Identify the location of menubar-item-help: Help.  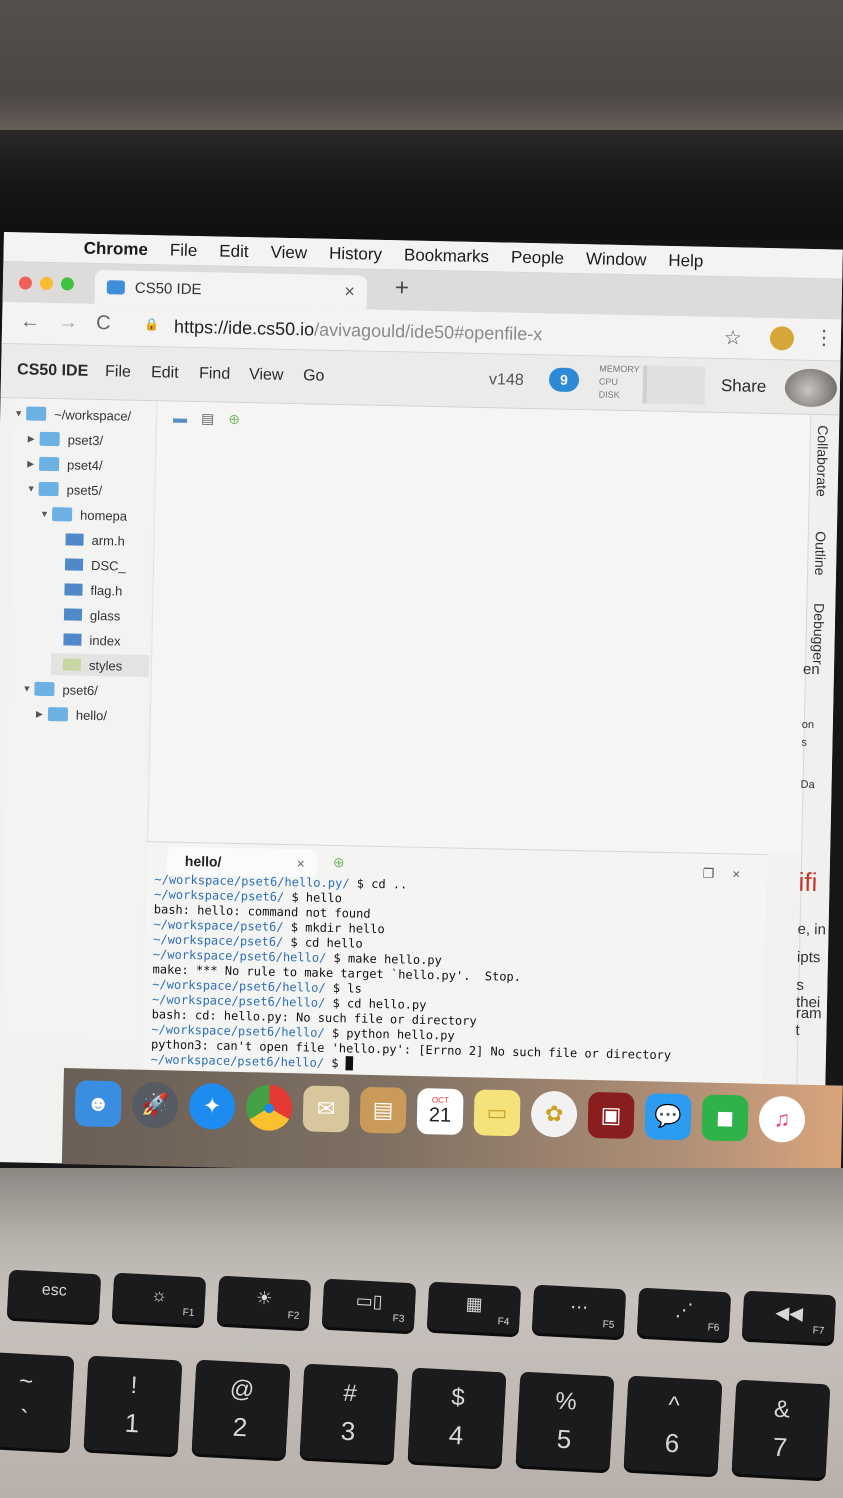
(685, 260).